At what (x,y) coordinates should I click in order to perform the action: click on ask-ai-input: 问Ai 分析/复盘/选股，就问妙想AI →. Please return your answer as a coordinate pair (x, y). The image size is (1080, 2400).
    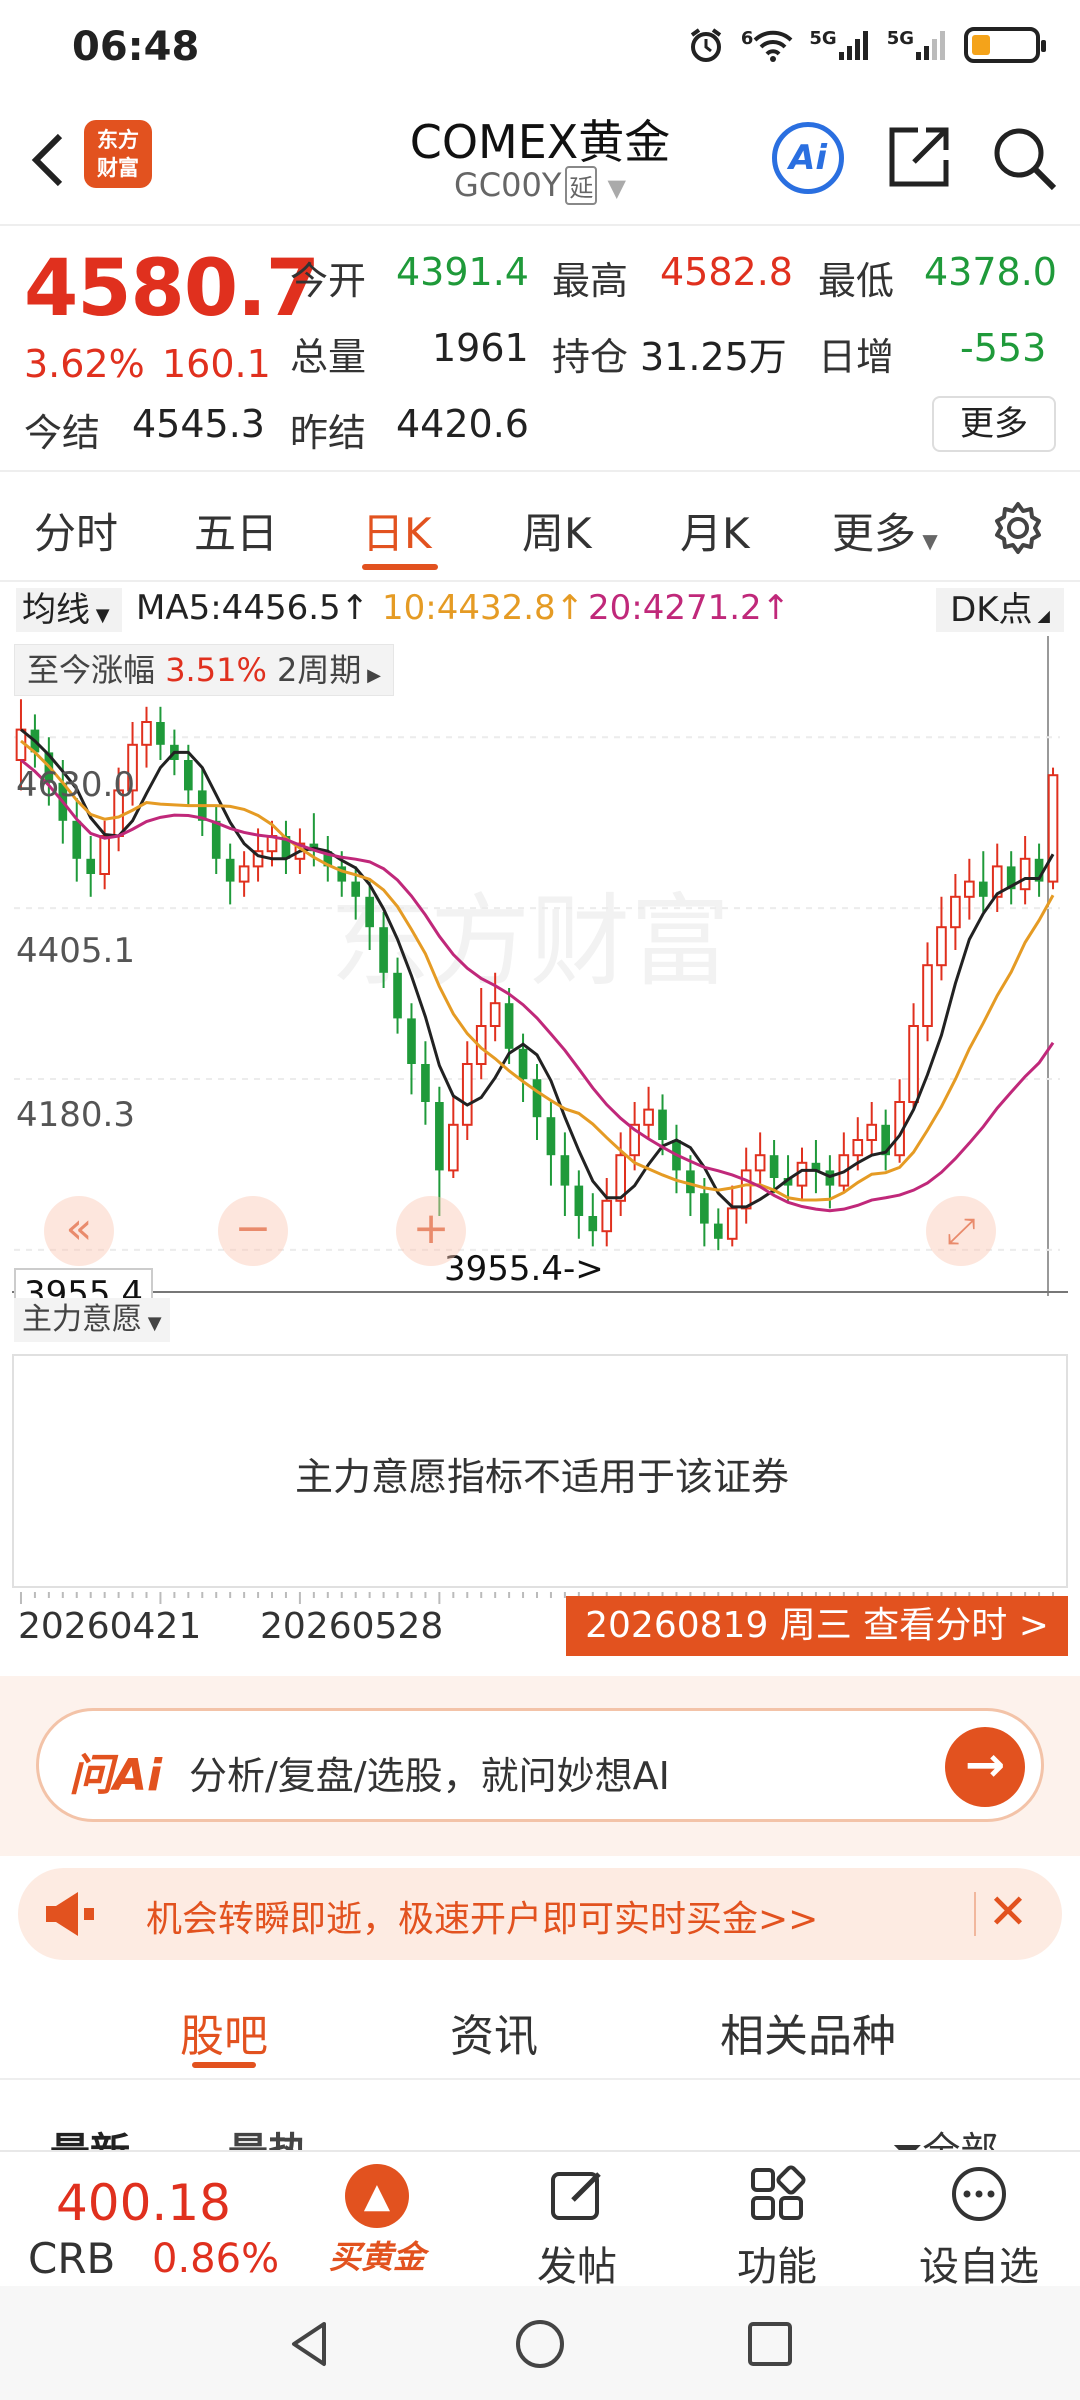
    Looking at the image, I should click on (540, 1765).